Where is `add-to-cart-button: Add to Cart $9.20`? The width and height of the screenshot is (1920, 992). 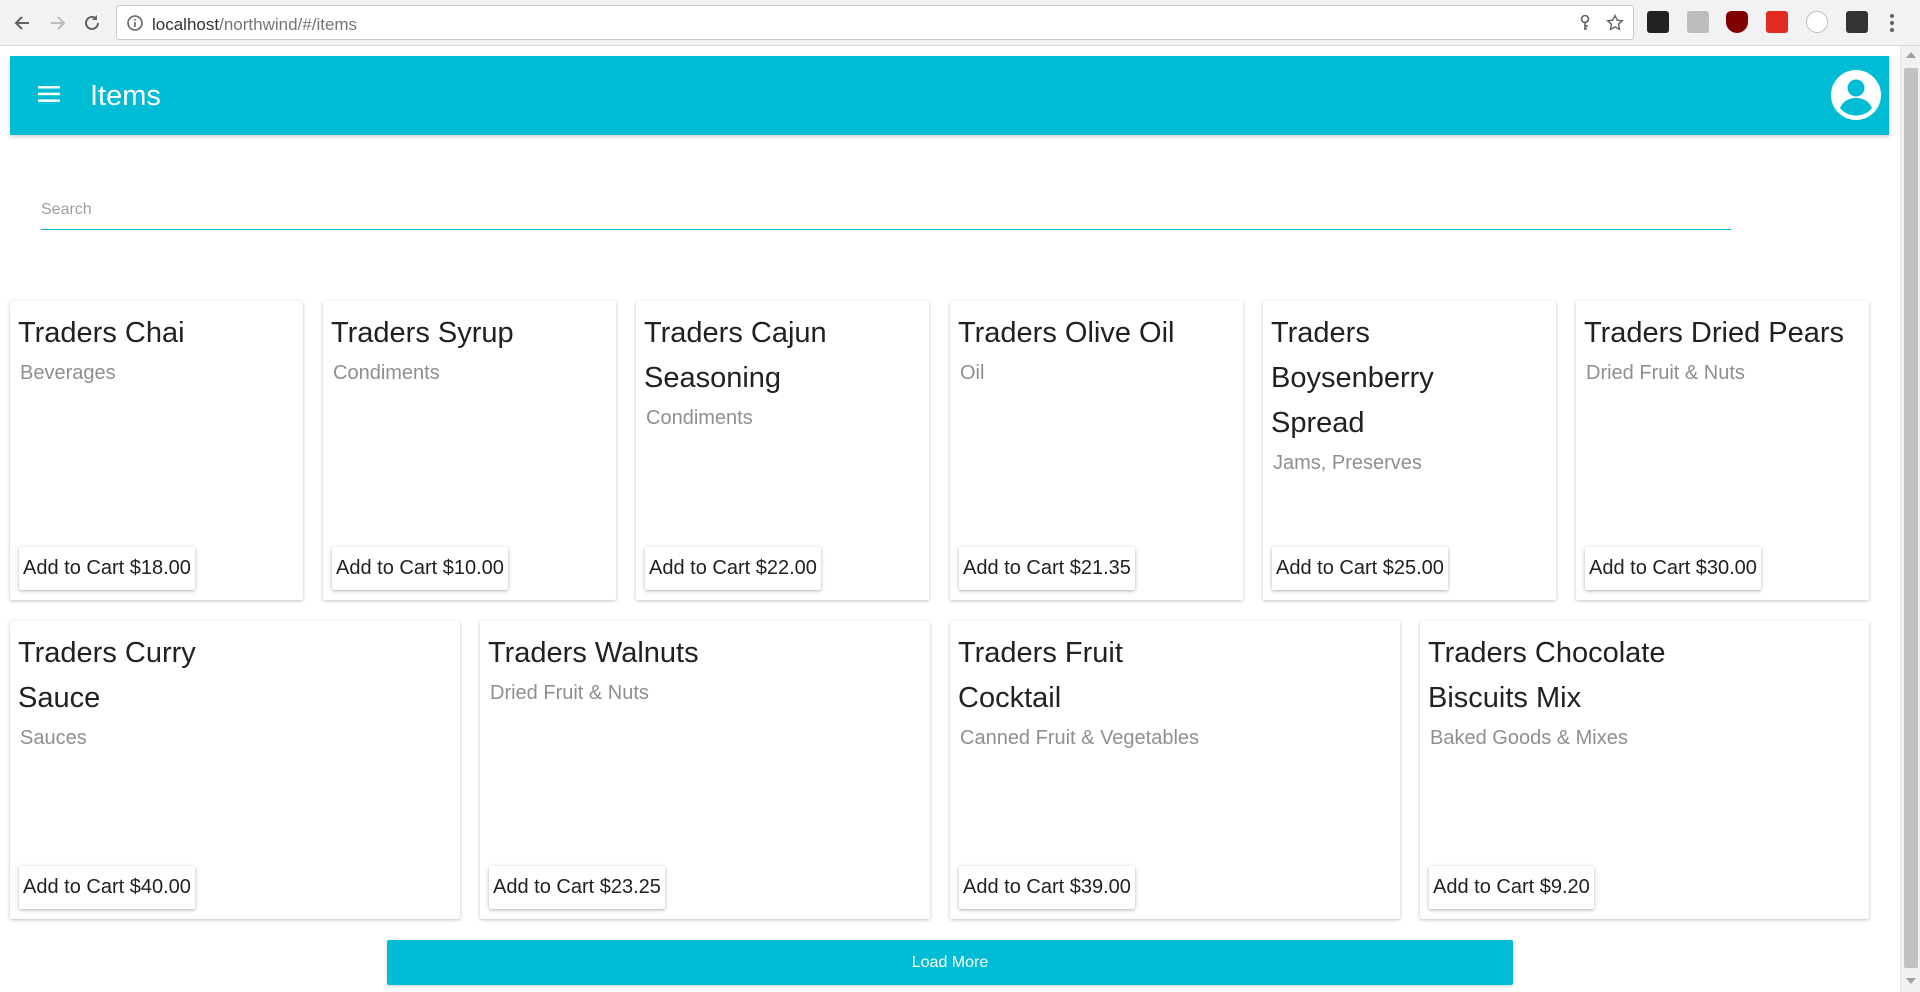 add-to-cart-button: Add to Cart $9.20 is located at coordinates (1511, 887).